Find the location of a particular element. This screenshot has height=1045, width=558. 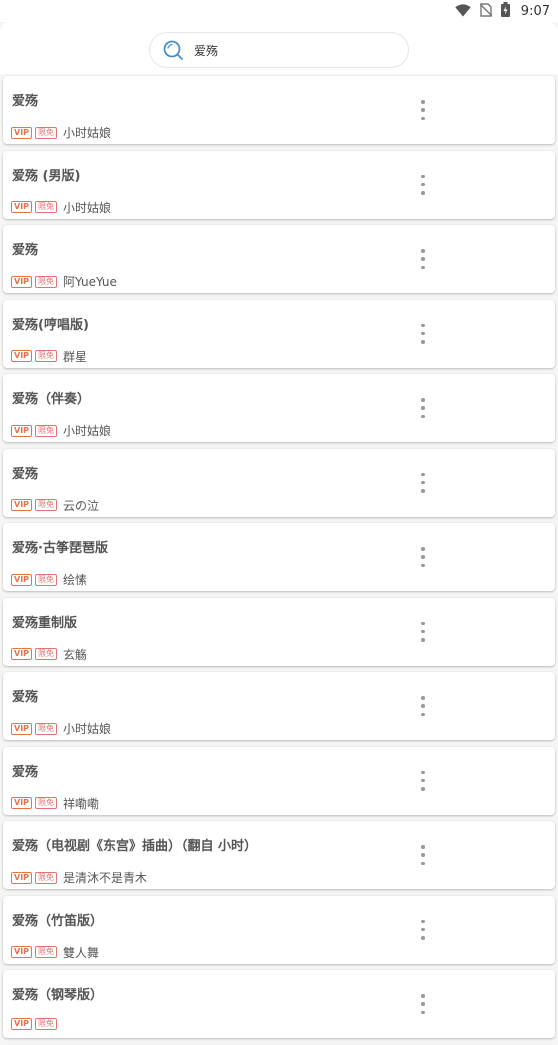

song-artist: 祥嘞嘞 is located at coordinates (81, 803).